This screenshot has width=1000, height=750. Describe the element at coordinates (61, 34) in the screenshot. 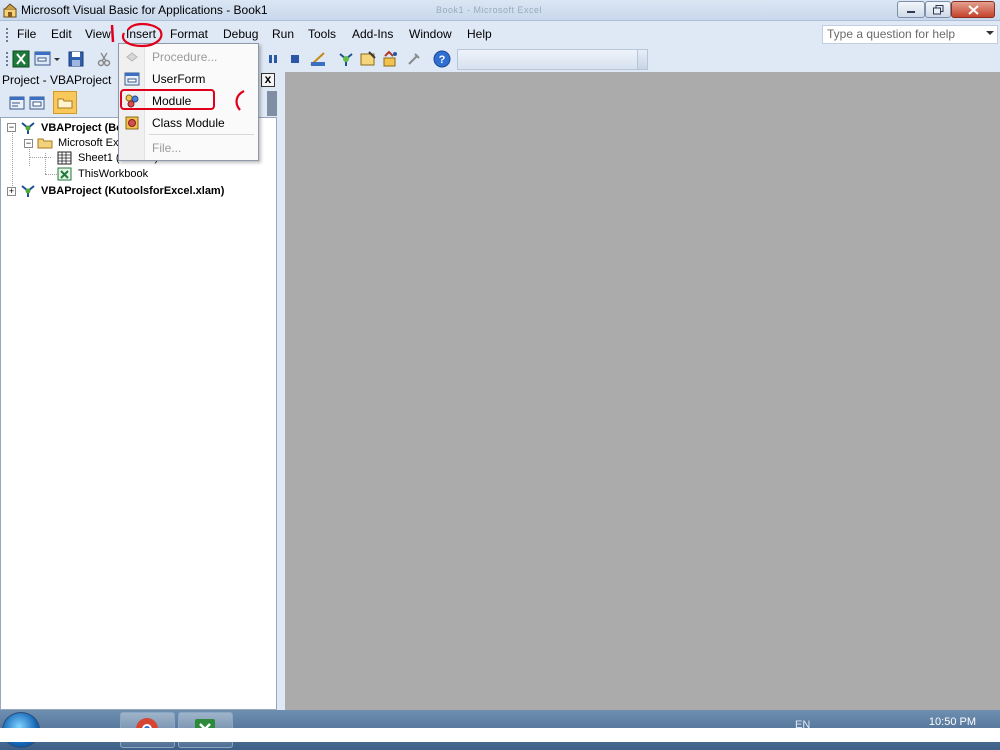

I see `menu-edit: Edit` at that location.